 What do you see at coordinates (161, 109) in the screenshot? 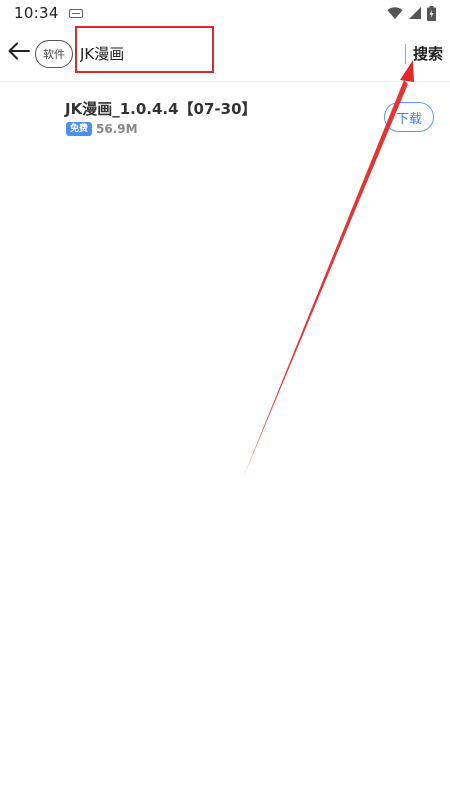
I see `result-title: JK漫画_1.0.4.4【07-30】` at bounding box center [161, 109].